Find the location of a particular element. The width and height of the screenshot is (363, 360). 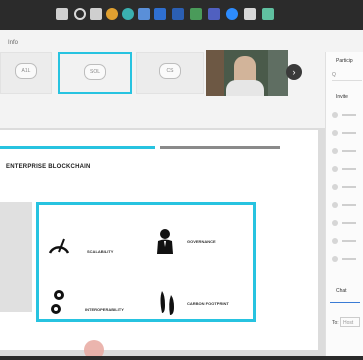

search-icon is located at coordinates (80, 14).